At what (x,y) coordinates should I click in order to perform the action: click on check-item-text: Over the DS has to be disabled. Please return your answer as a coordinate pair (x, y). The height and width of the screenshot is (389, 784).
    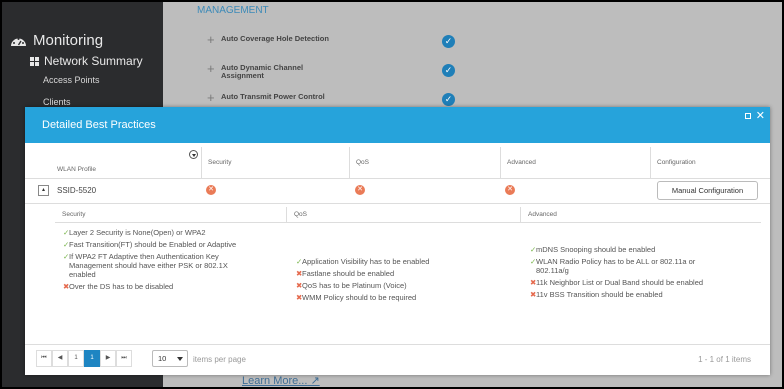
    Looking at the image, I should click on (121, 286).